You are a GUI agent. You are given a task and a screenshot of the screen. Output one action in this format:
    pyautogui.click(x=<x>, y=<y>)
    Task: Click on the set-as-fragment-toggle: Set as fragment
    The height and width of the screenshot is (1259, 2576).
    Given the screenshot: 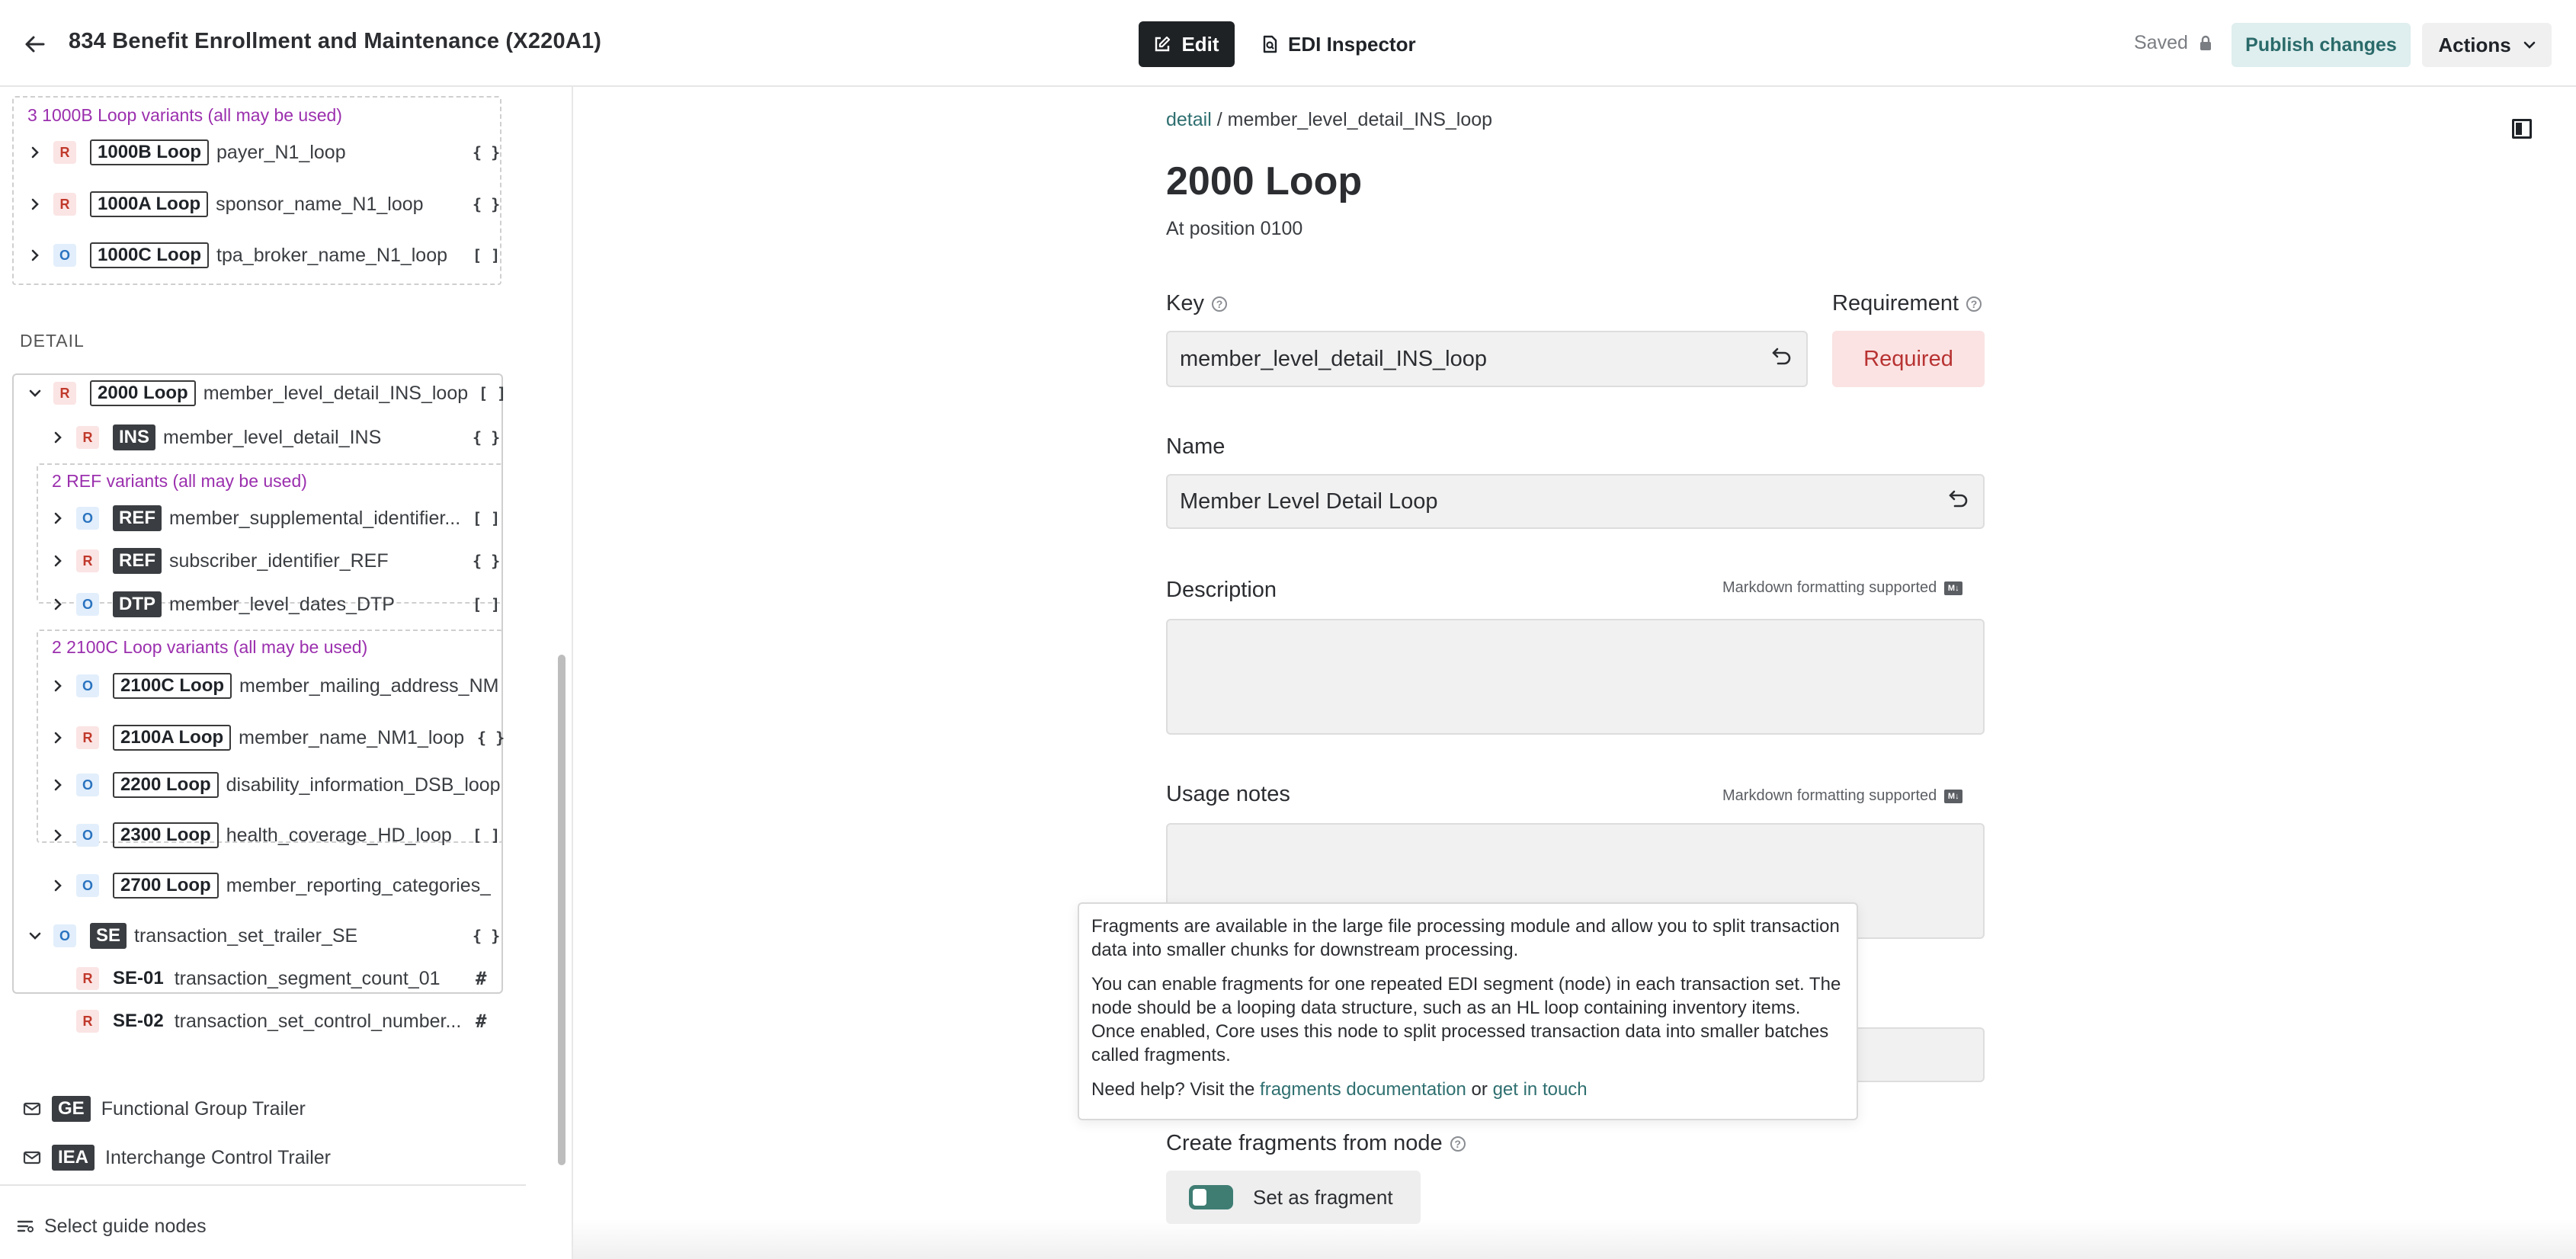 What is the action you would take?
    pyautogui.click(x=1293, y=1197)
    